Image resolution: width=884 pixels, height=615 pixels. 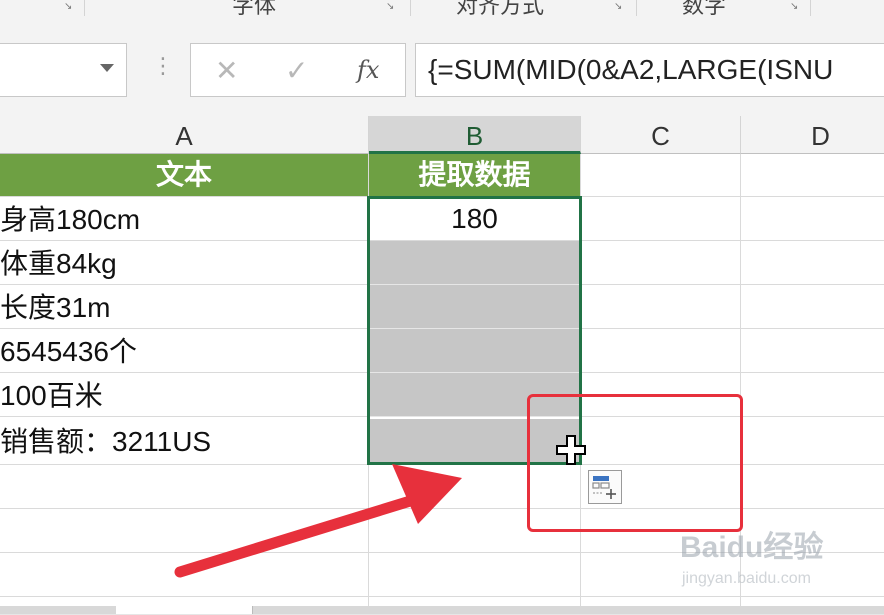 I want to click on ribbon-group-strip: ↘ 字体 ↘ 对齐方式 ↘ 数字 ↘, so click(x=442, y=8).